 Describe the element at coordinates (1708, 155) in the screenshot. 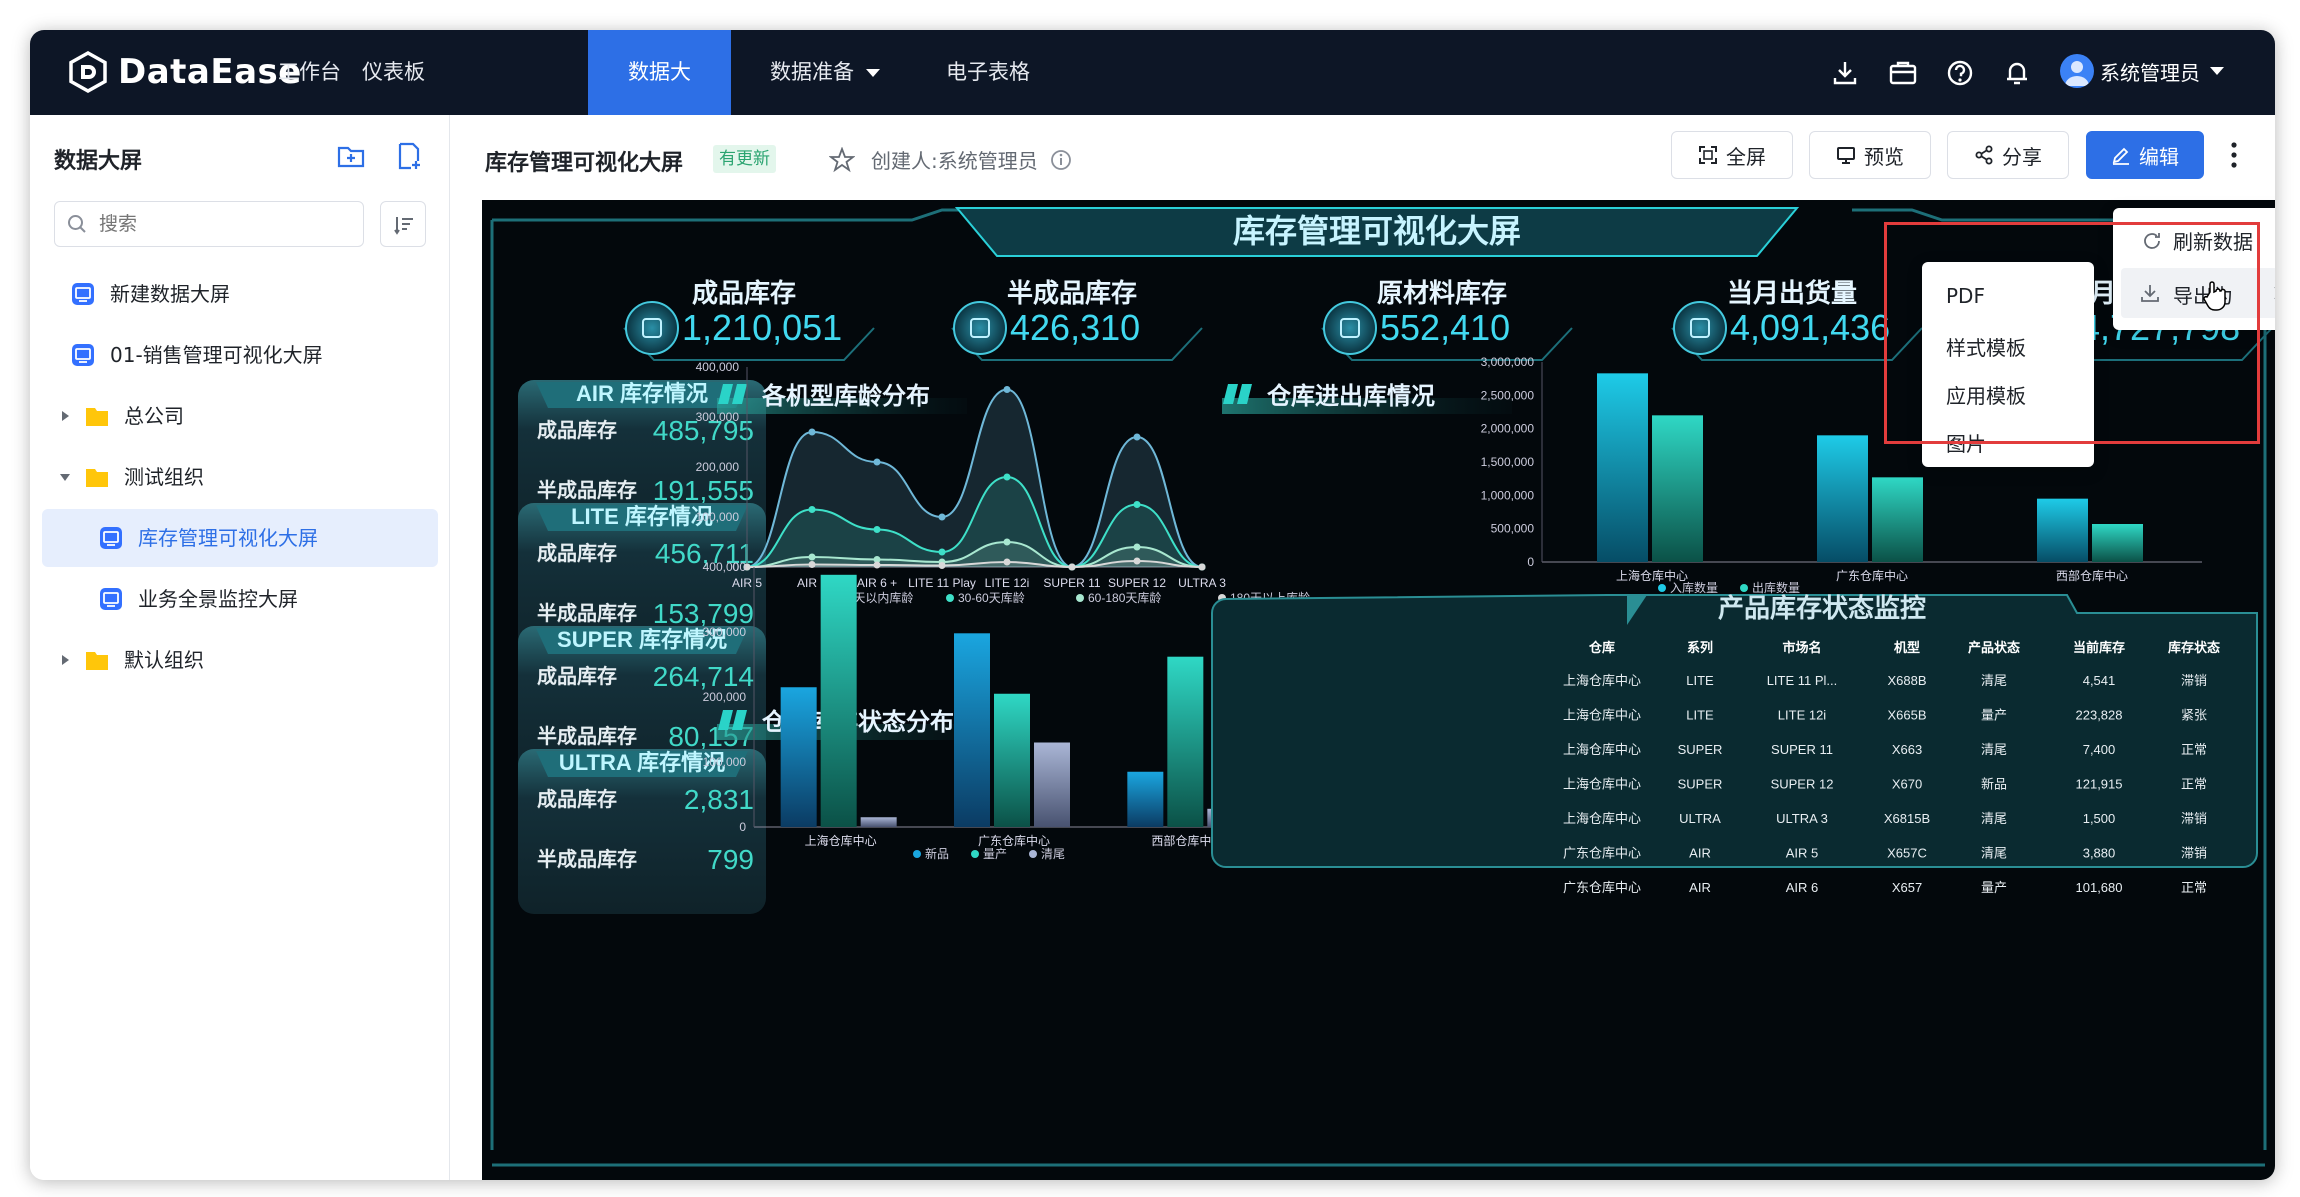

I see `fullscreen-icon` at that location.